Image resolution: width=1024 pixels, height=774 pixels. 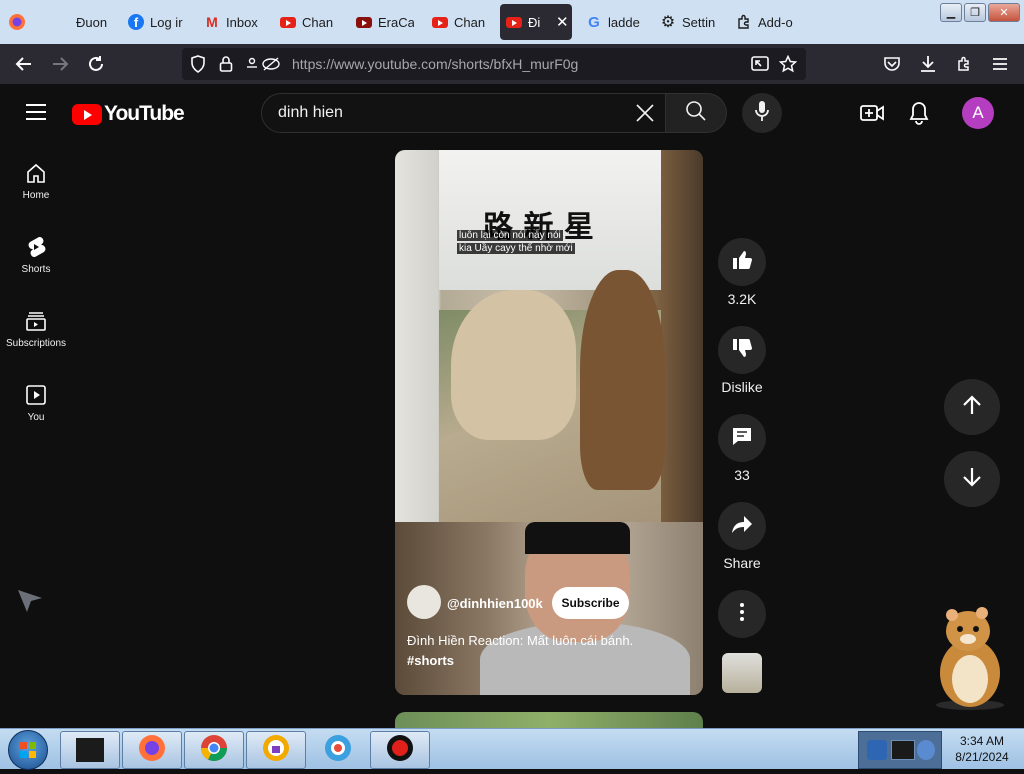 I want to click on network-icon, so click(x=877, y=750).